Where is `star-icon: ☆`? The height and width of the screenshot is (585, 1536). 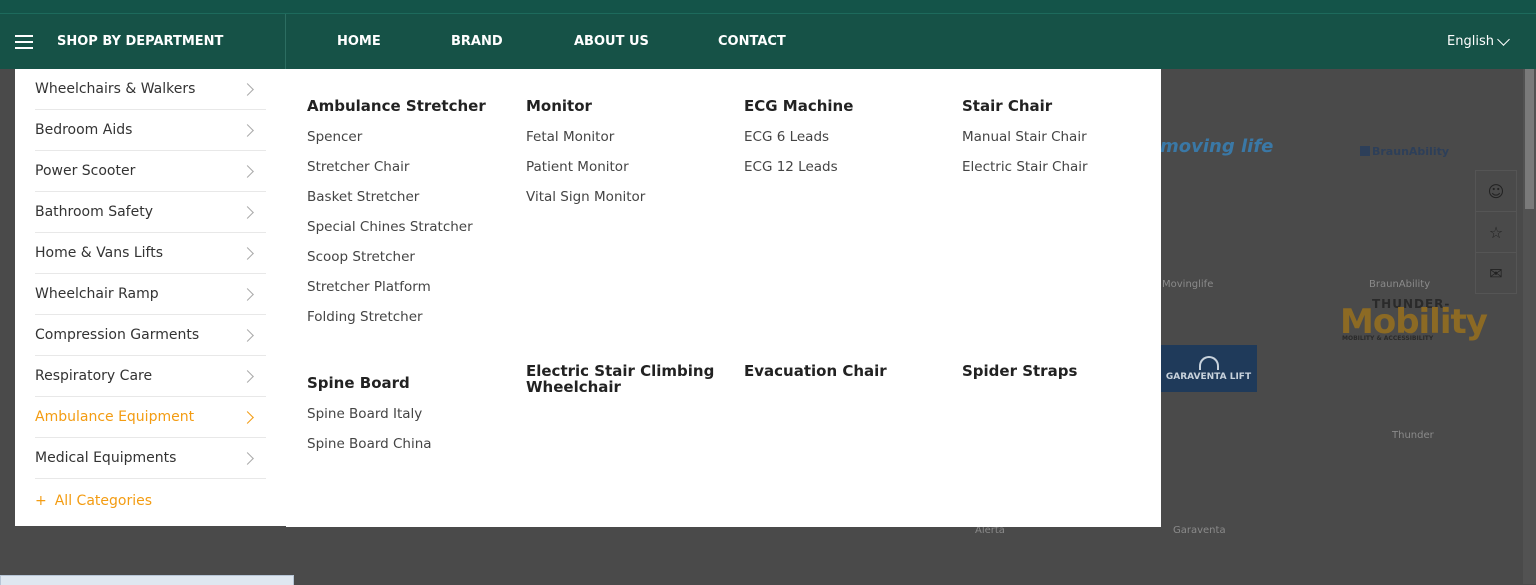
star-icon: ☆ is located at coordinates (1496, 232).